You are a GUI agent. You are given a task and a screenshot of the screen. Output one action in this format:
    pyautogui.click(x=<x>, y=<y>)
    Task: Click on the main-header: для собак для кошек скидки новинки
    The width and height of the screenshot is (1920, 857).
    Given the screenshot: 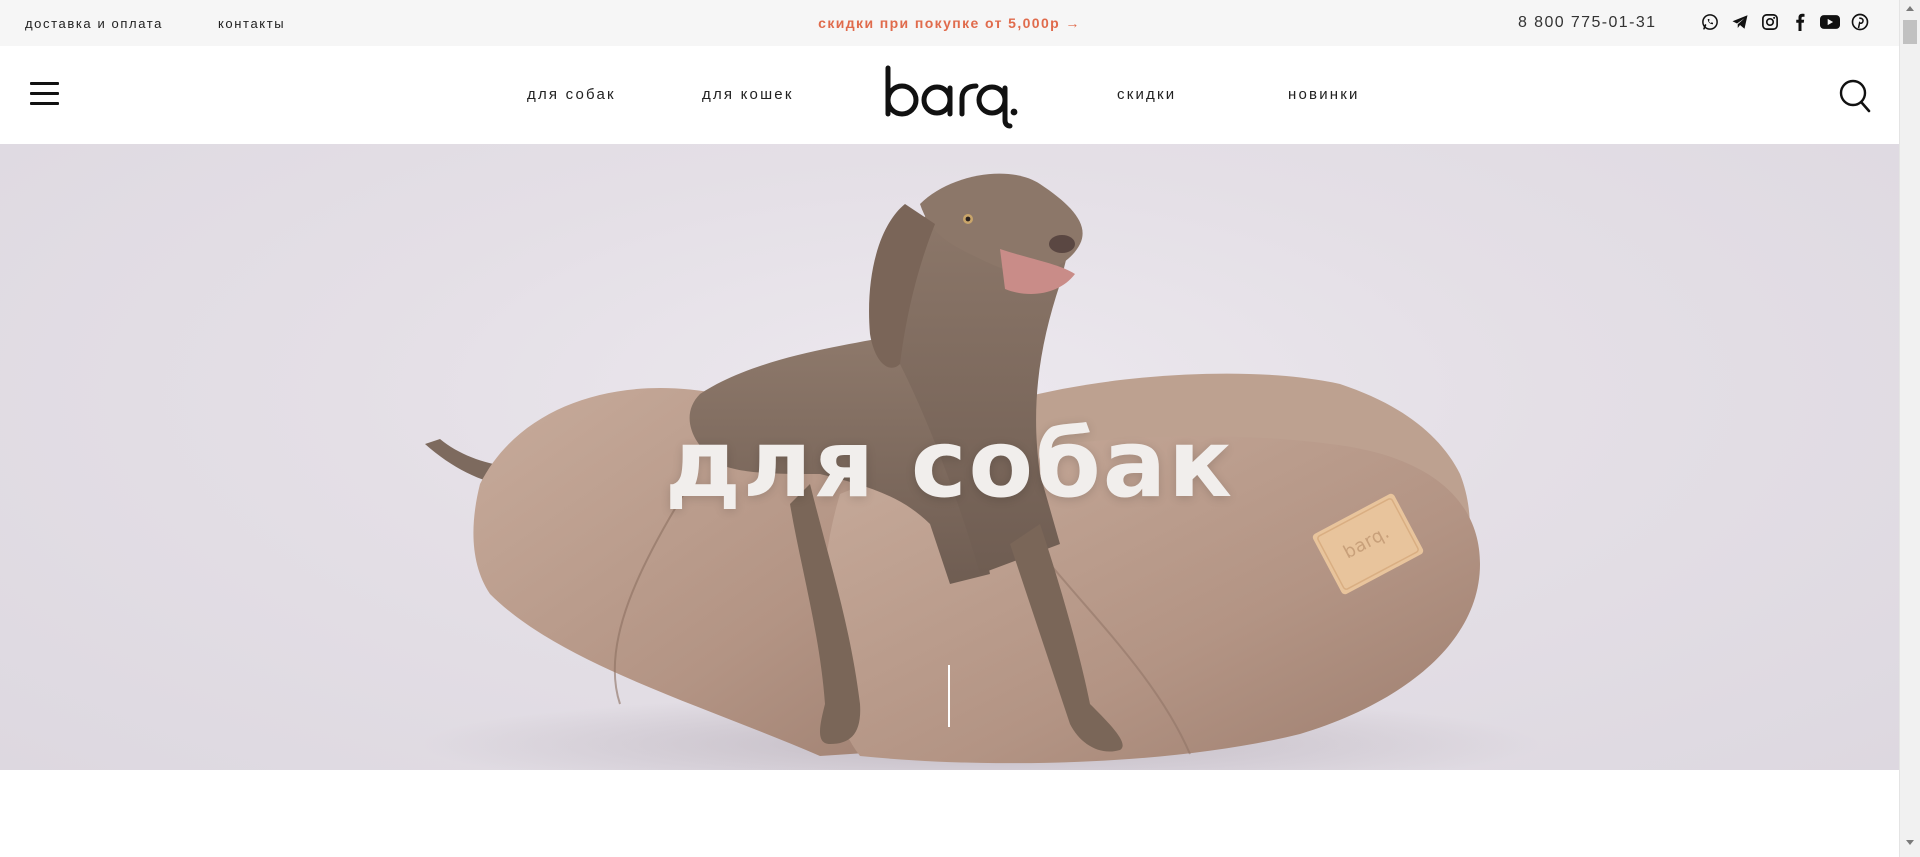 What is the action you would take?
    pyautogui.click(x=949, y=95)
    